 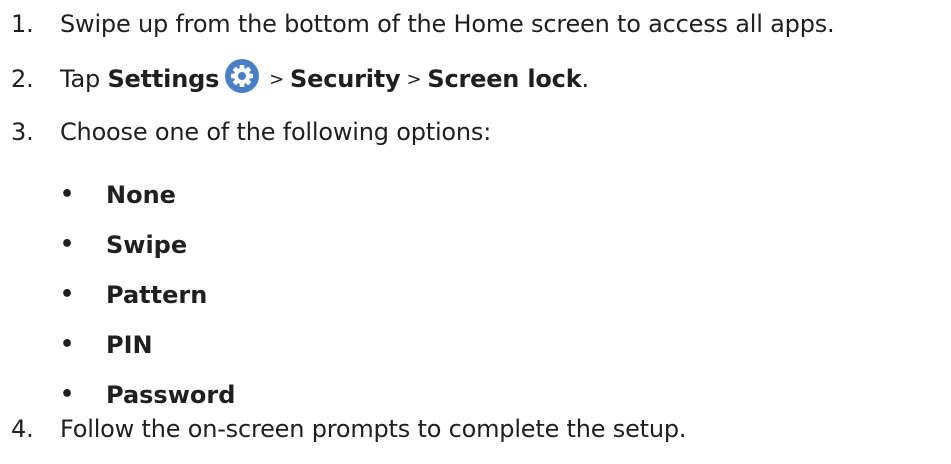 I want to click on option-none-label: None, so click(x=141, y=195).